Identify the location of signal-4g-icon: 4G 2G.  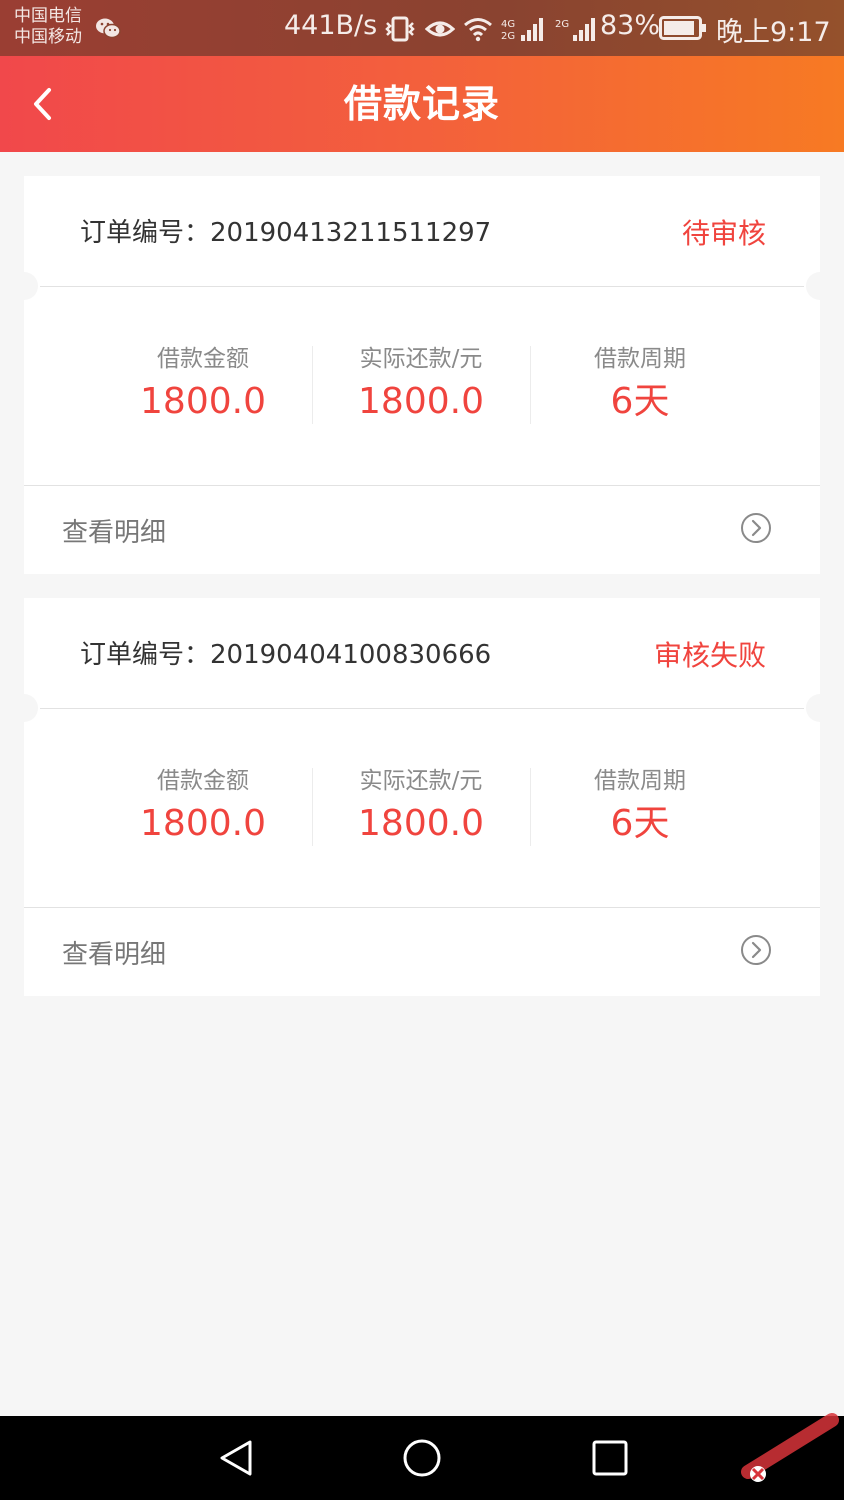
(522, 30).